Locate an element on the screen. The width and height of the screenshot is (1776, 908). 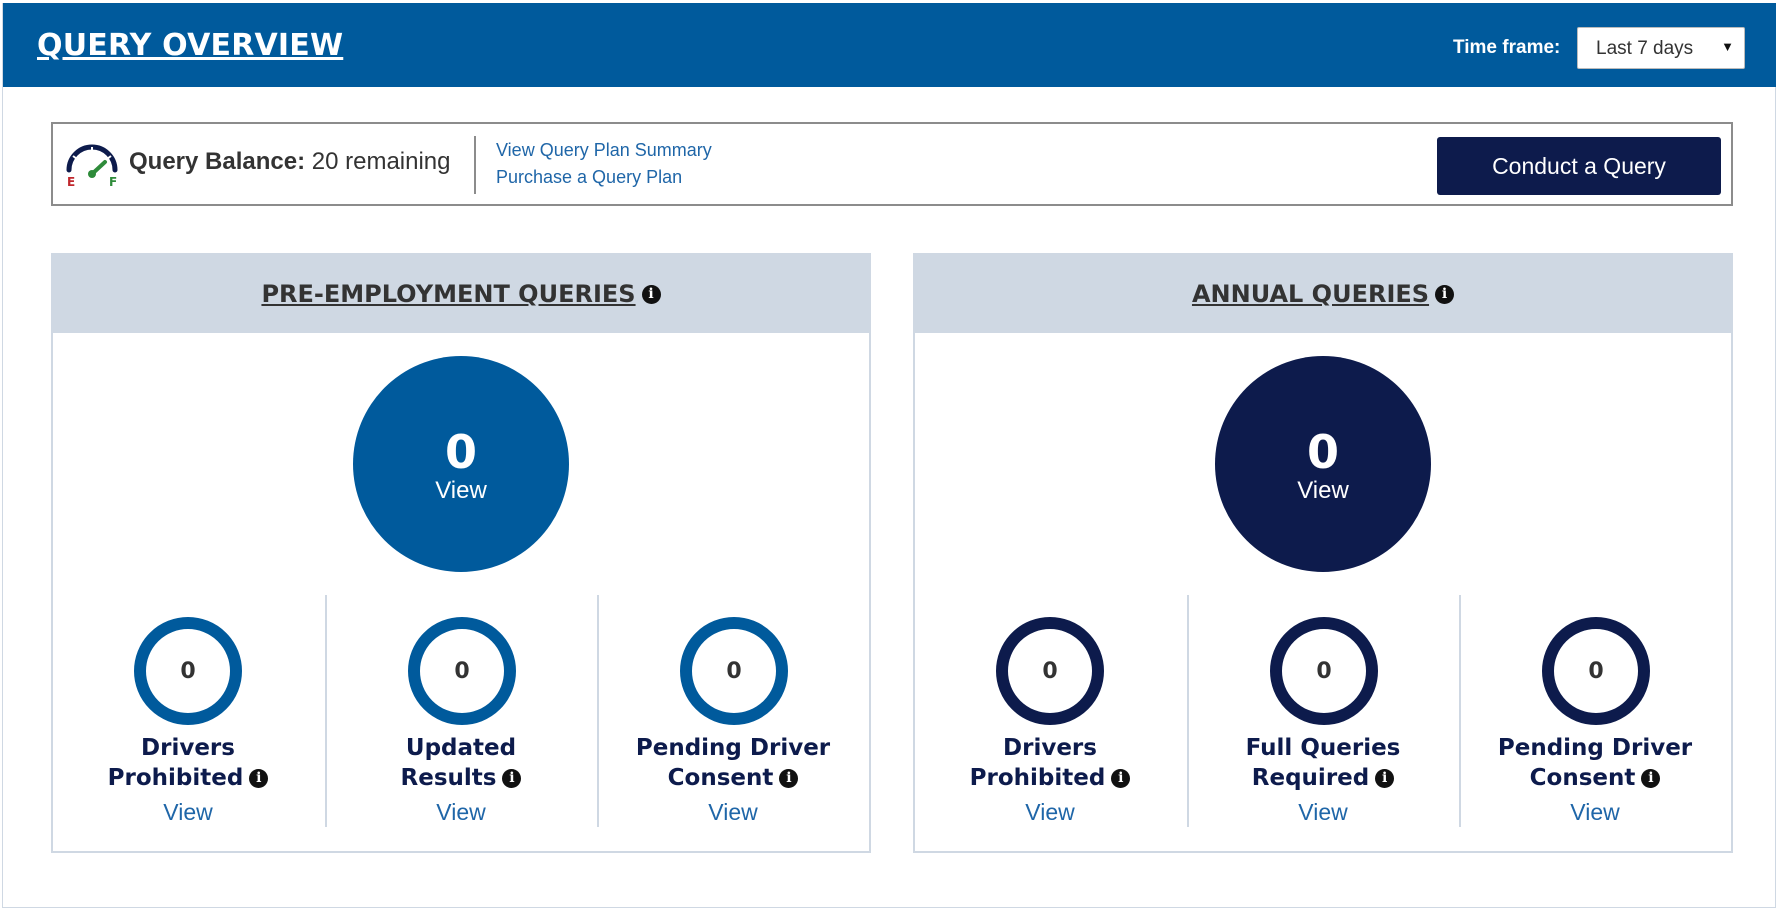
stat-label: Full Queries Required i is located at coordinates (1323, 763).